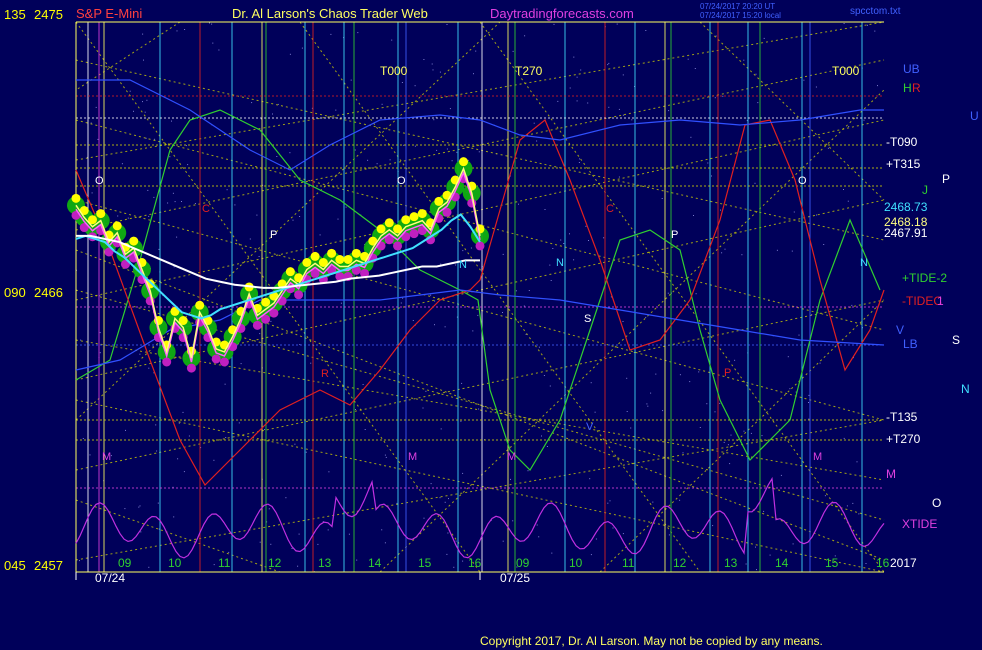 This screenshot has height=650, width=982. Describe the element at coordinates (875, 11) in the screenshot. I see `data-file-label: spcctom.txt` at that location.